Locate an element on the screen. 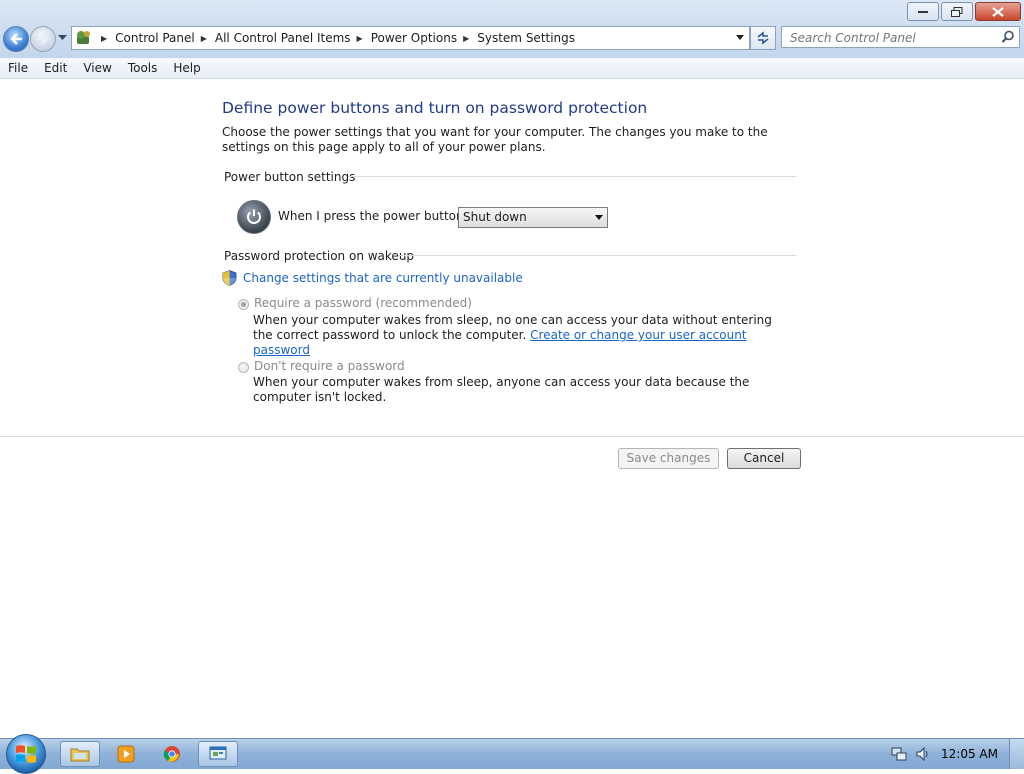 Image resolution: width=1024 pixels, height=774 pixels. folder-icon is located at coordinates (80, 755).